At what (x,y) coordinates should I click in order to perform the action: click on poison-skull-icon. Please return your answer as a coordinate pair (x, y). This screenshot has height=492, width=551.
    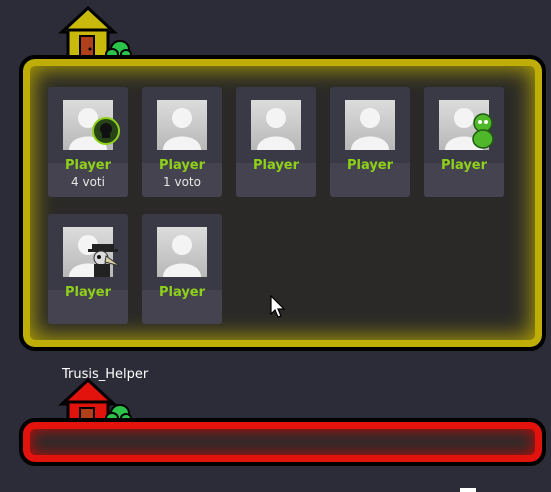
    Looking at the image, I should click on (106, 133).